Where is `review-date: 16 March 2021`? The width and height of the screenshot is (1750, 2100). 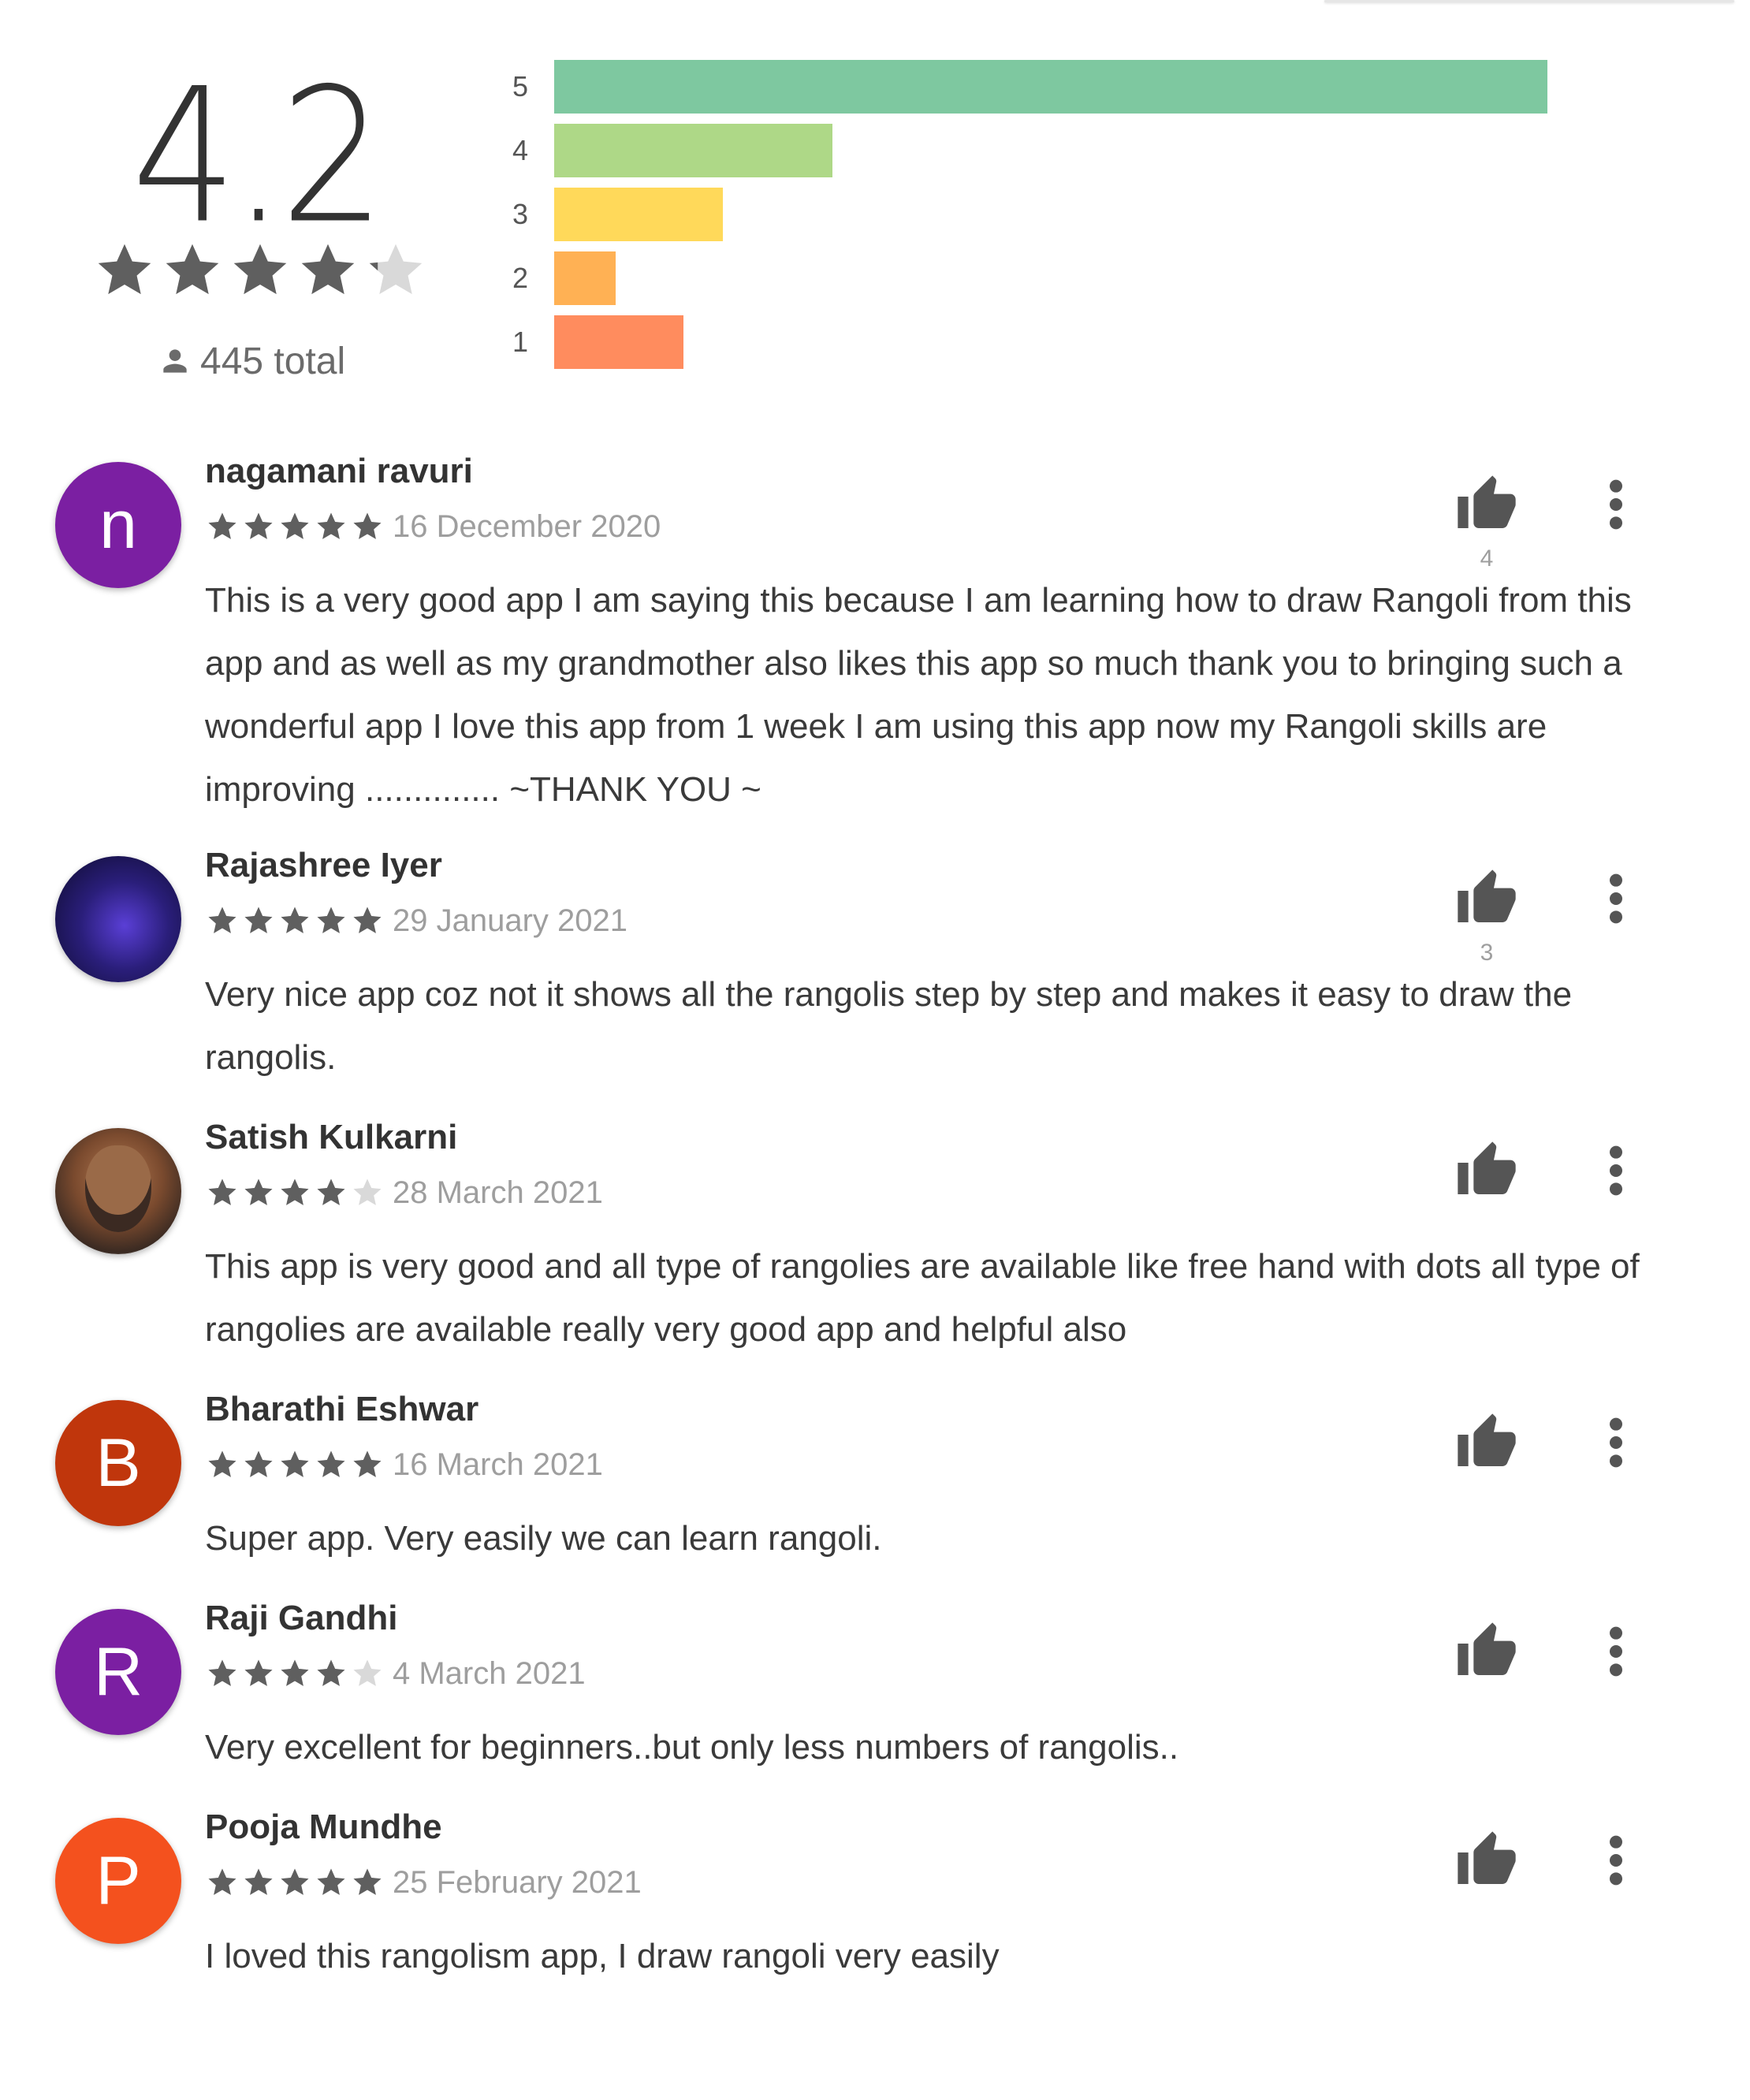
review-date: 16 March 2021 is located at coordinates (498, 1464).